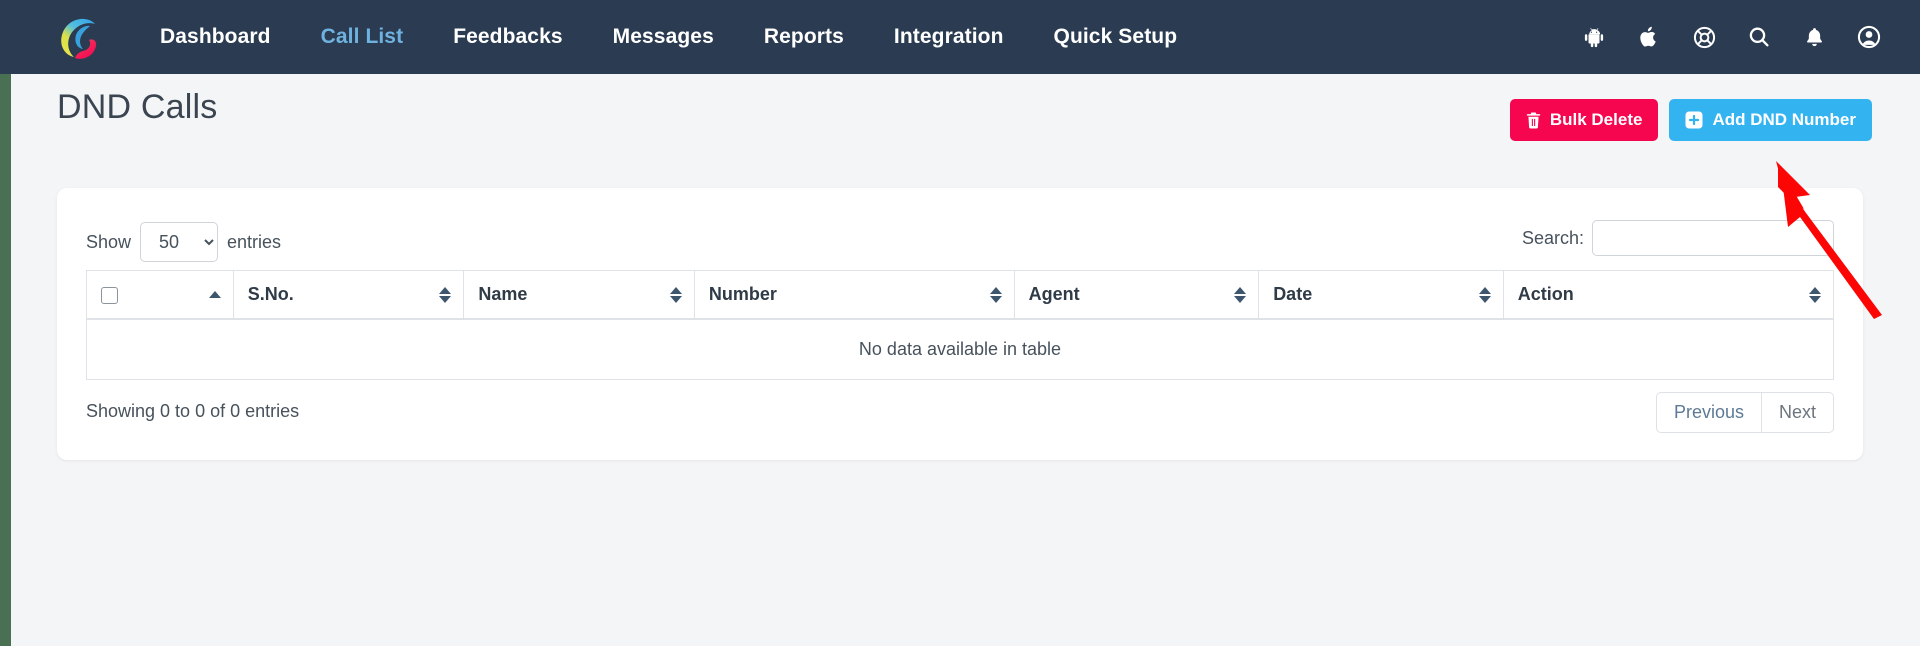 The height and width of the screenshot is (646, 1920). Describe the element at coordinates (160, 295) in the screenshot. I see `column-header-select-all` at that location.